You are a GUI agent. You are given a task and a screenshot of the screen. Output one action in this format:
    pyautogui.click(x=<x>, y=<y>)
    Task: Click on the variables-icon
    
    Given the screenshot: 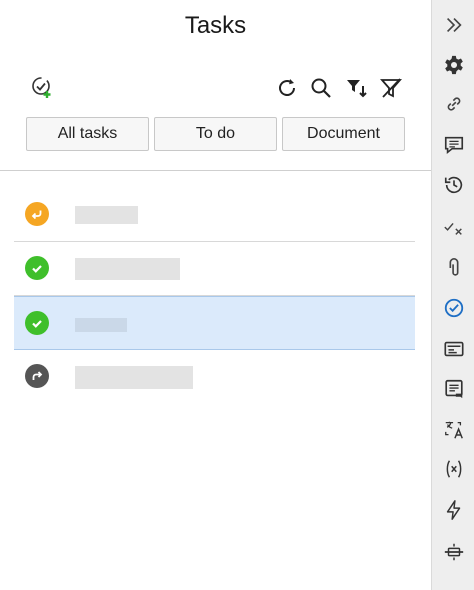 What is the action you would take?
    pyautogui.click(x=454, y=469)
    